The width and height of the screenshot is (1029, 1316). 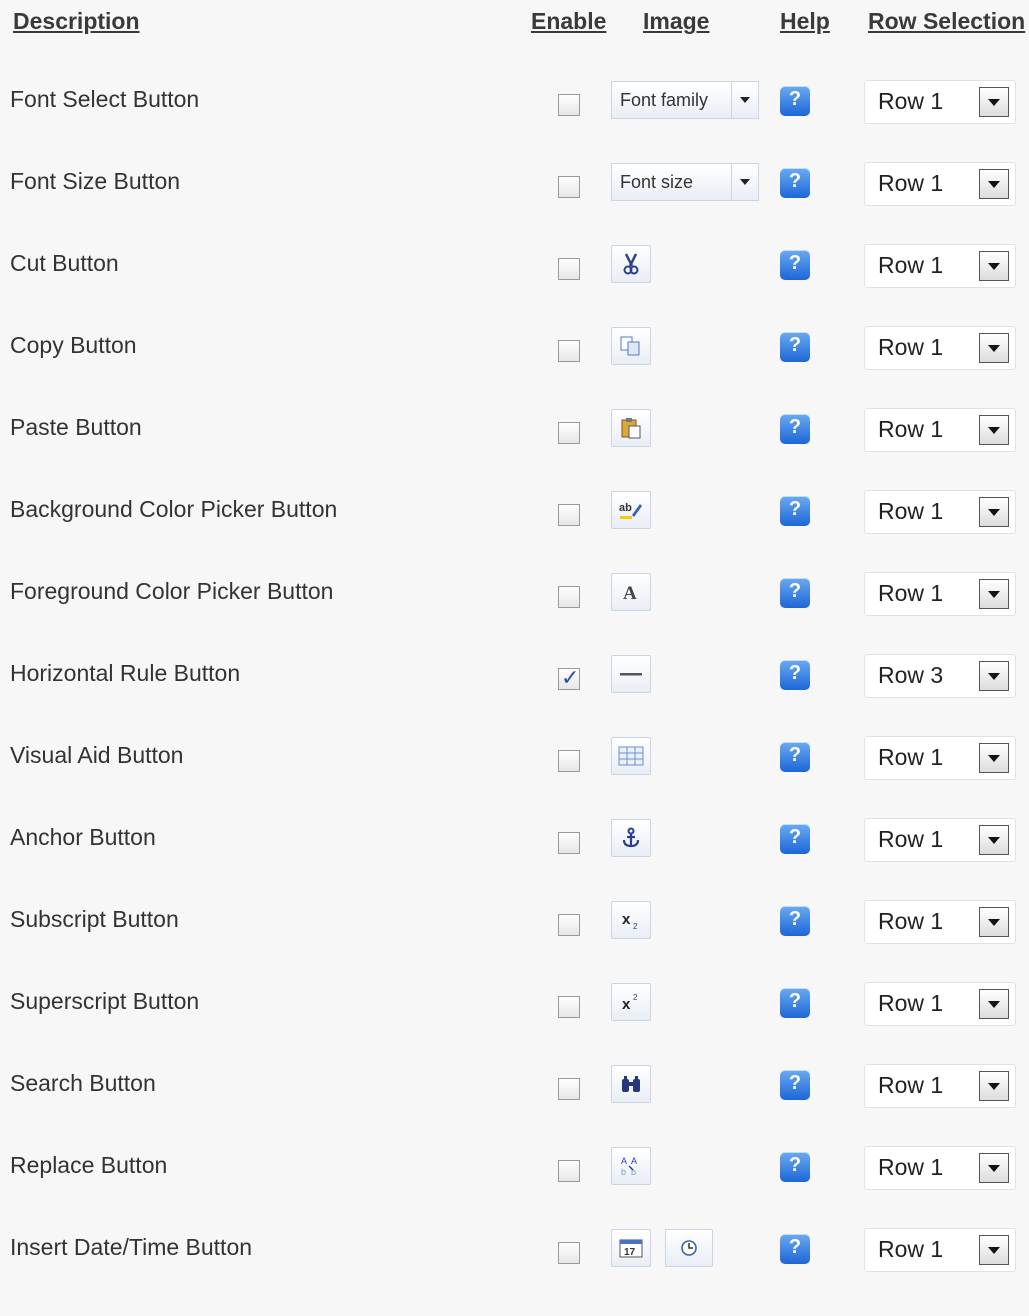 What do you see at coordinates (514, 206) in the screenshot?
I see `table-row: Font Size Button Font size Row 1` at bounding box center [514, 206].